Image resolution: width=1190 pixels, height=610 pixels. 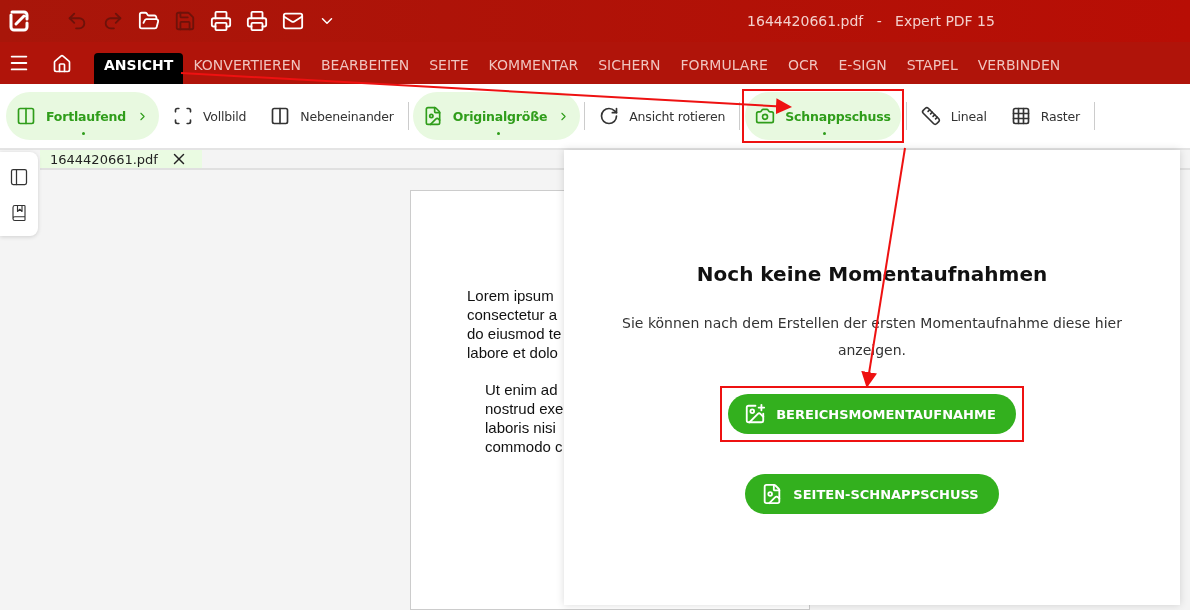 What do you see at coordinates (932, 68) in the screenshot?
I see `menu-tab: STAPEL` at bounding box center [932, 68].